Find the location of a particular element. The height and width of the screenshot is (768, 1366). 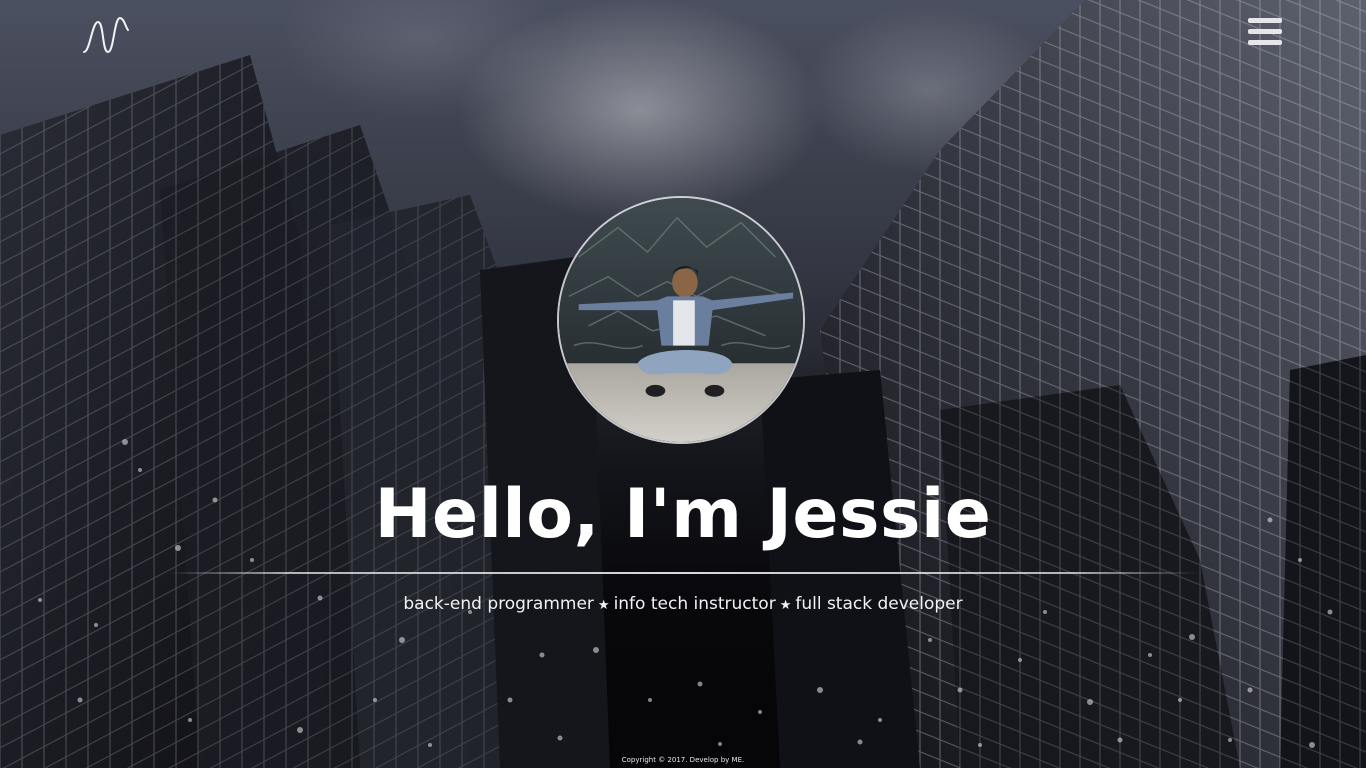

wave-logo-icon is located at coordinates (106, 35).